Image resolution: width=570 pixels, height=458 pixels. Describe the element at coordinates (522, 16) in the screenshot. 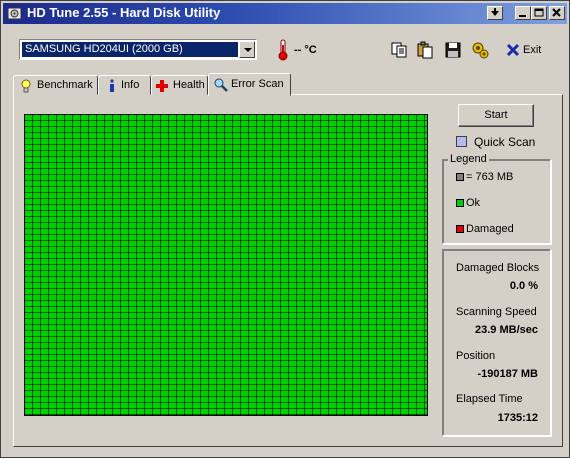

I see `minimize-icon` at that location.